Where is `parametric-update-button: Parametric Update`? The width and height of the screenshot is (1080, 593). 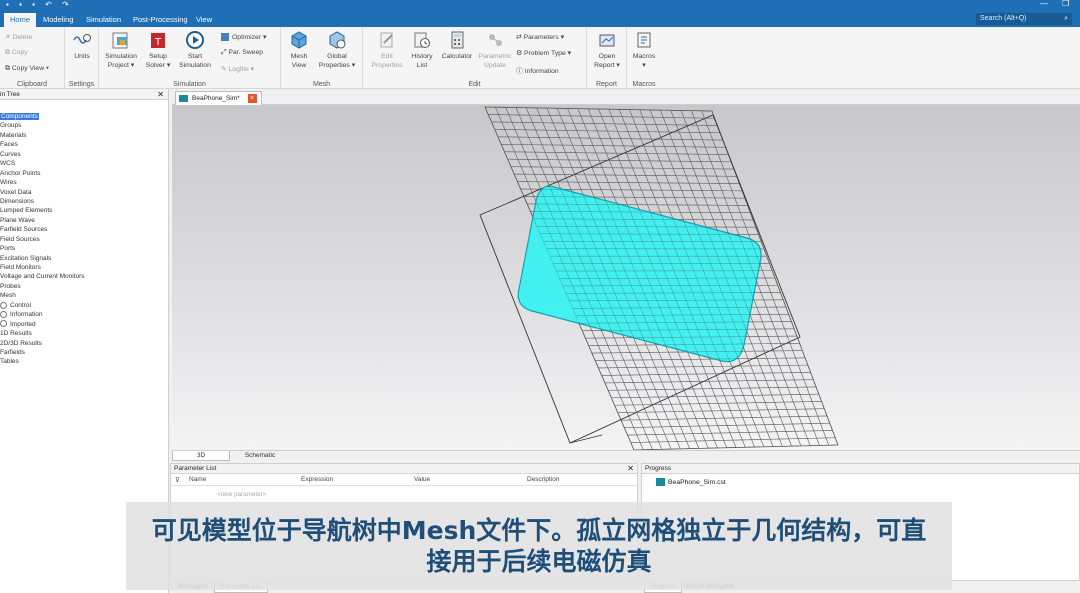
parametric-update-button: Parametric Update is located at coordinates (495, 50).